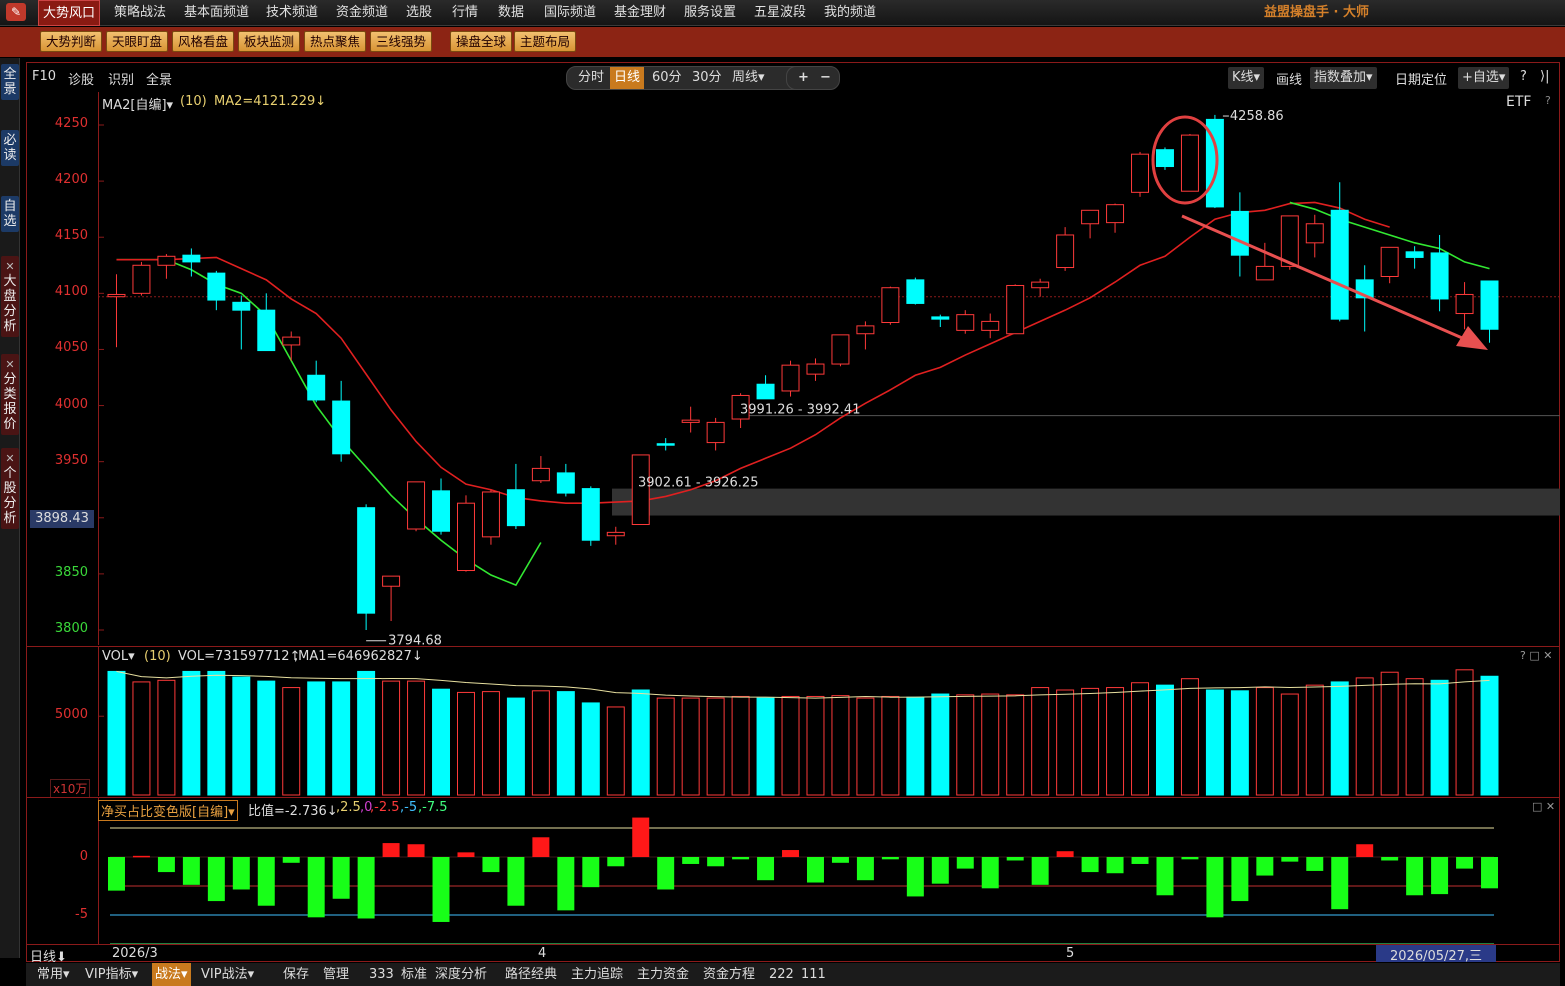  Describe the element at coordinates (813, 974) in the screenshot. I see `bottom-tab-14: 111` at that location.